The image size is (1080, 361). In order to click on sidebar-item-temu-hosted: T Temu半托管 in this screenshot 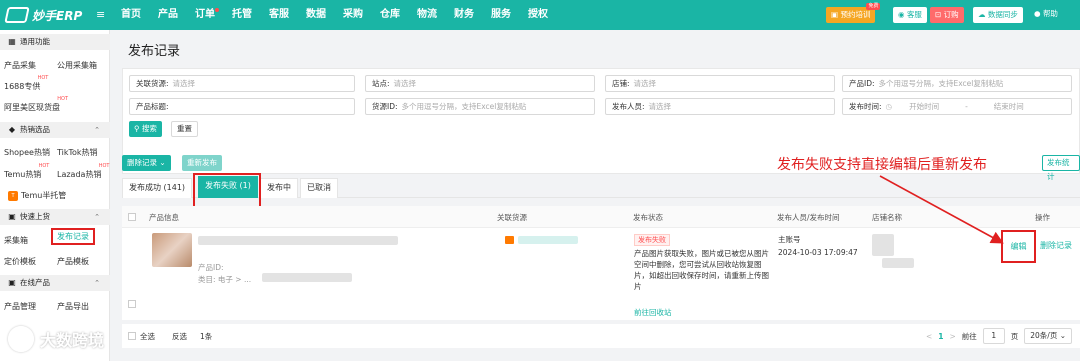, I will do `click(37, 195)`.